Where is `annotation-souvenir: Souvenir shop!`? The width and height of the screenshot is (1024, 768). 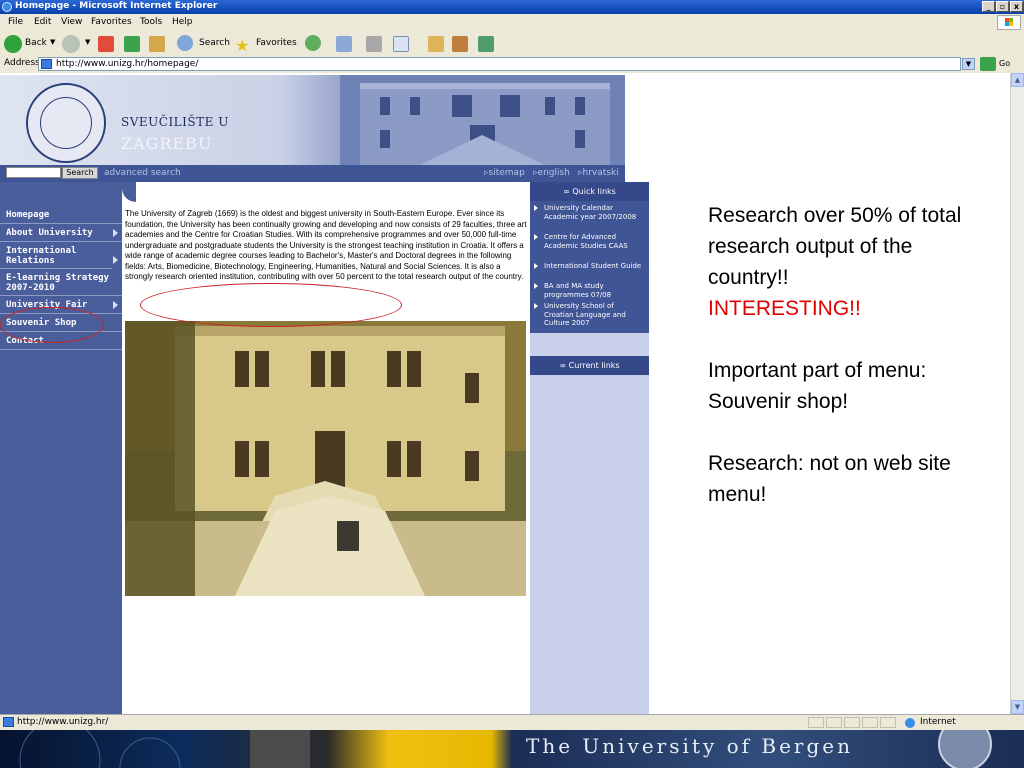 annotation-souvenir: Souvenir shop! is located at coordinates (778, 401).